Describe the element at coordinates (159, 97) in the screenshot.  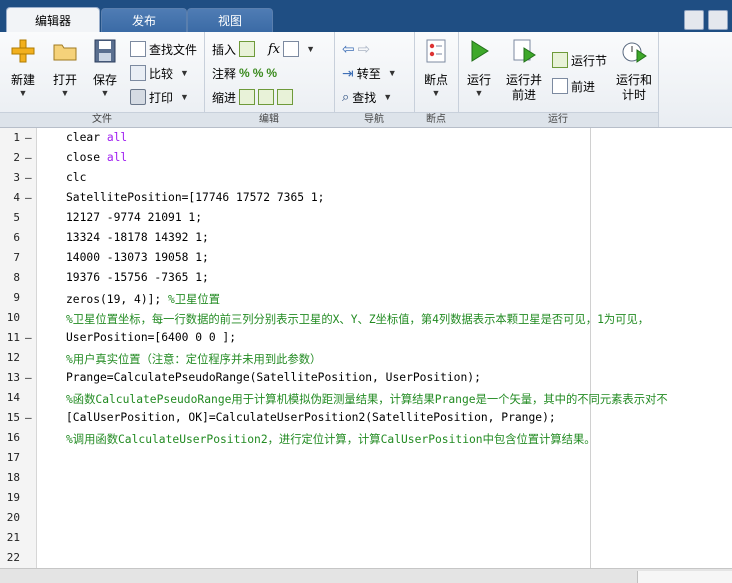
I see `print-button: 打印 ▼` at that location.